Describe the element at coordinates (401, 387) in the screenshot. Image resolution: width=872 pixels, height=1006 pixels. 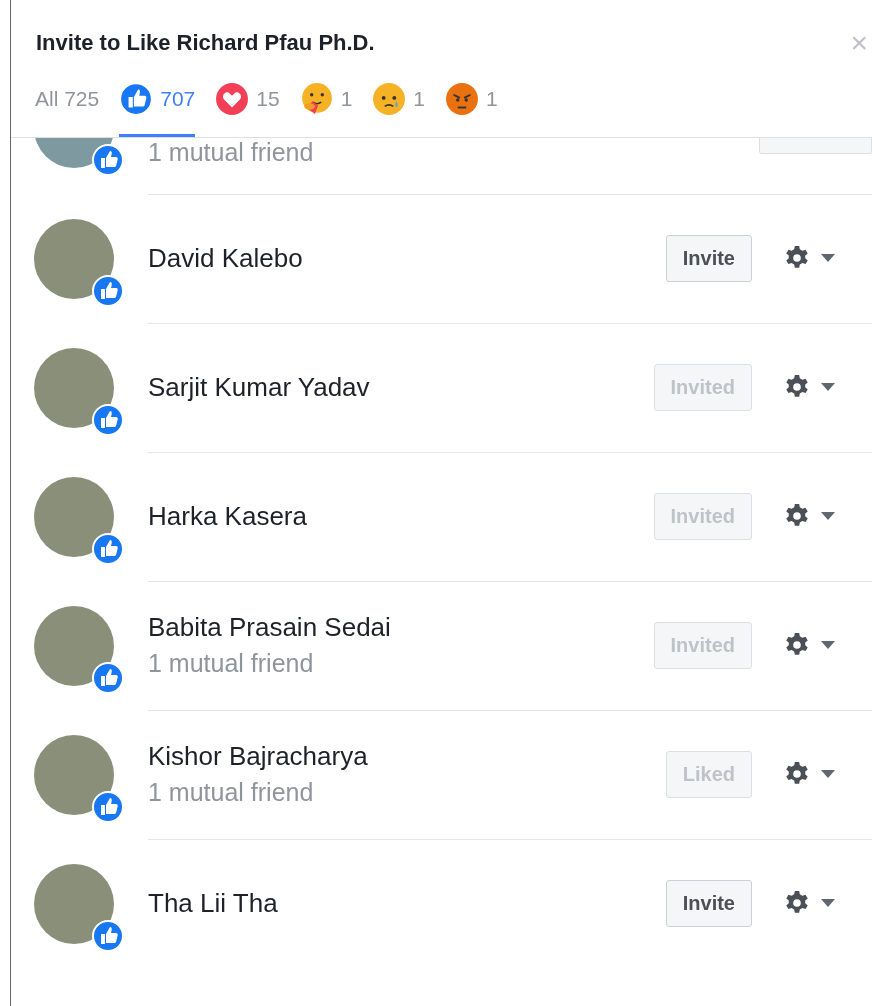
I see `person-name: Sarjit Kumar Yadav` at that location.